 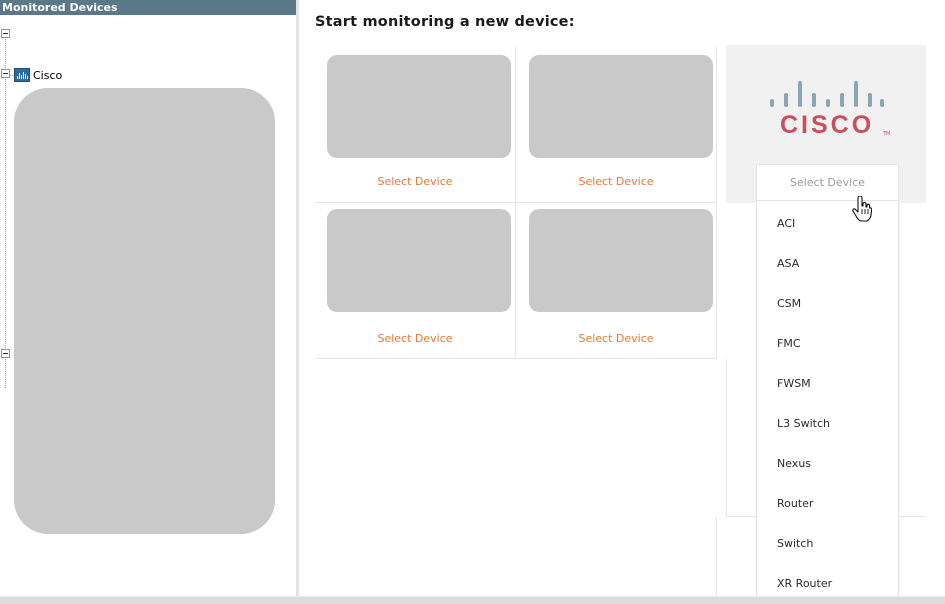 I want to click on select-device-dropdown: Select Device, so click(x=827, y=182).